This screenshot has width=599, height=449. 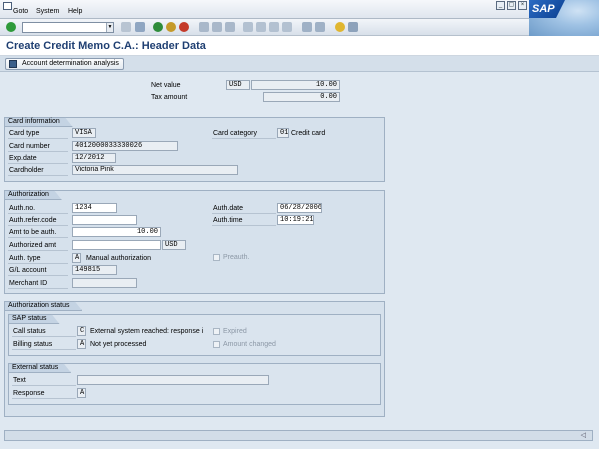 I want to click on save-icon, so click(x=140, y=27).